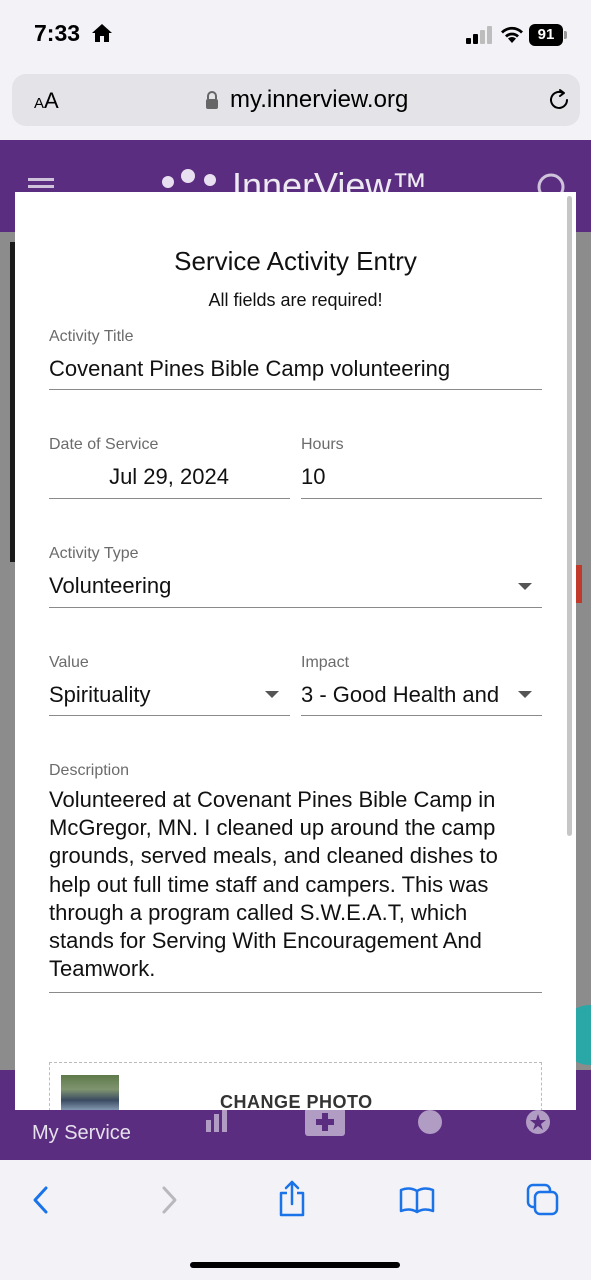 The image size is (591, 1280). What do you see at coordinates (546, 35) in the screenshot?
I see `battery-level: 91` at bounding box center [546, 35].